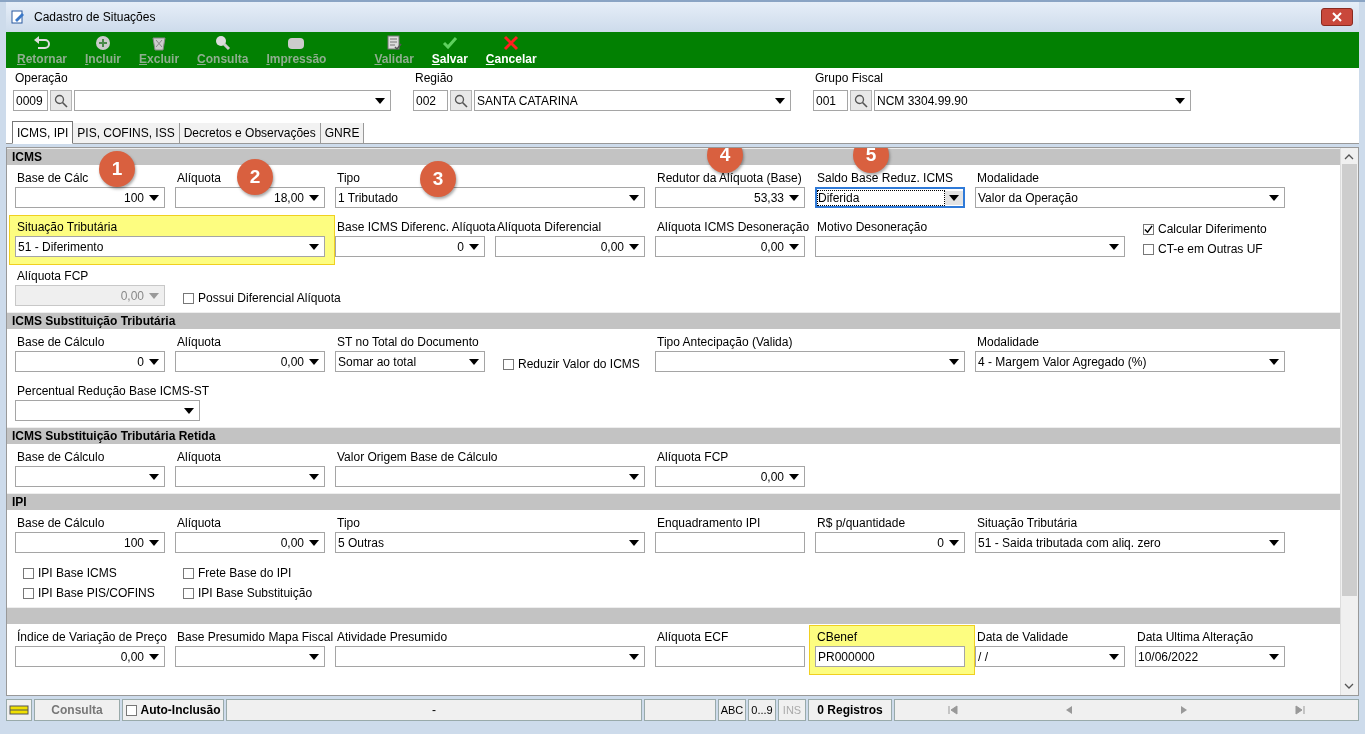 This screenshot has height=734, width=1365. What do you see at coordinates (250, 133) in the screenshot?
I see `tab: Decretos e Observações` at bounding box center [250, 133].